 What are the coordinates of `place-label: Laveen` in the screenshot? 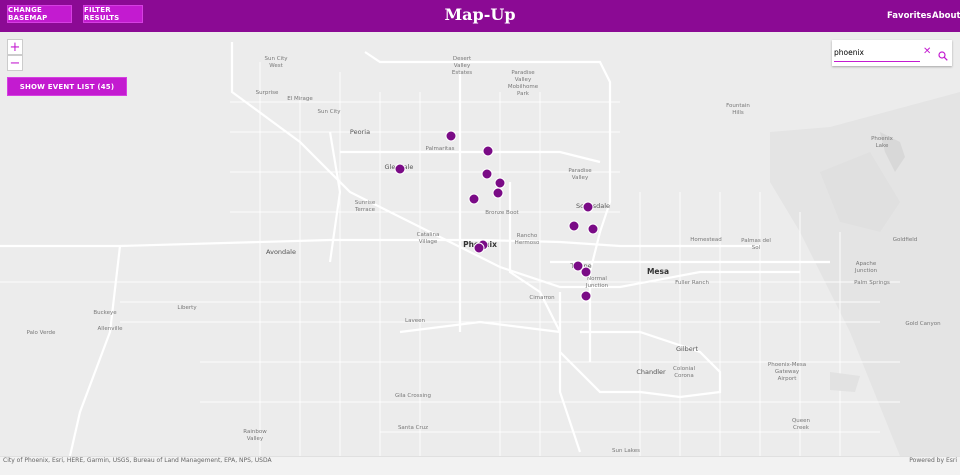 It's located at (415, 321).